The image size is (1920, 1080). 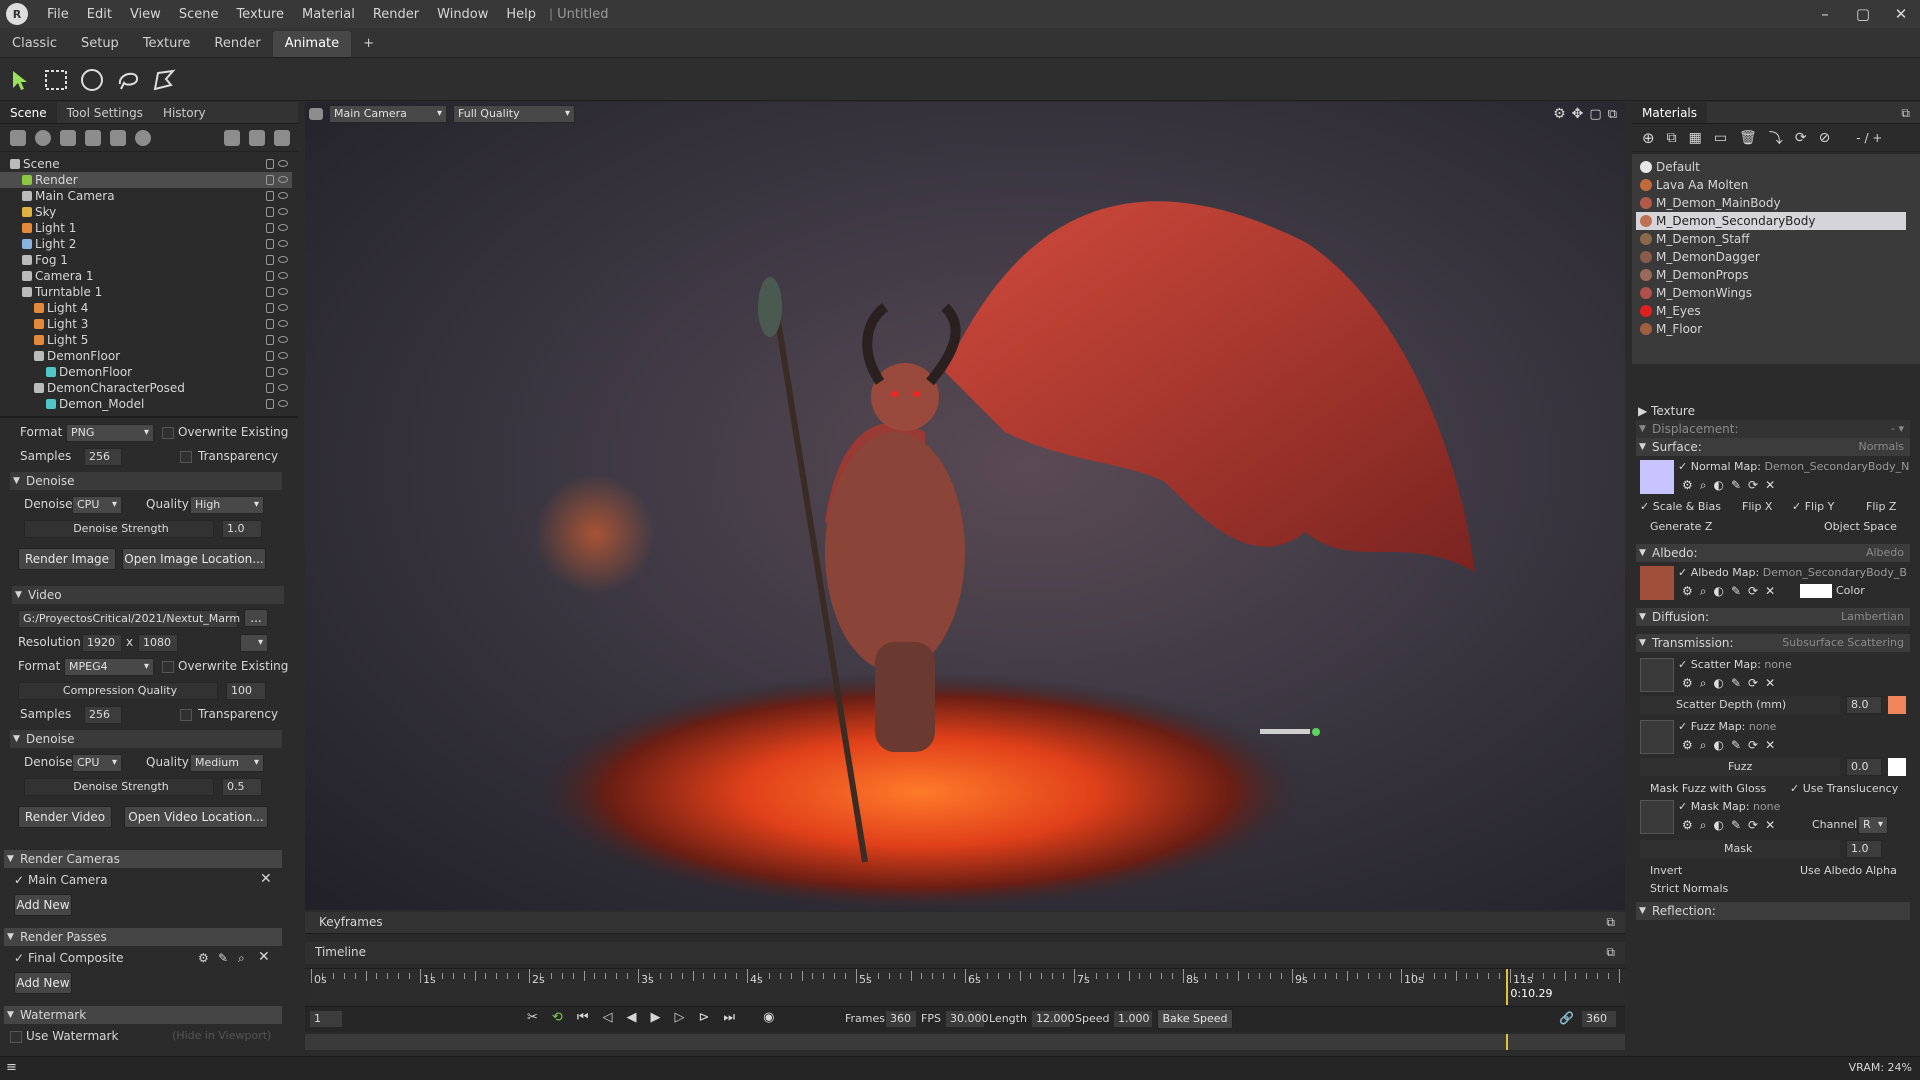 What do you see at coordinates (110, 433) in the screenshot?
I see `image-format-select: PNG` at bounding box center [110, 433].